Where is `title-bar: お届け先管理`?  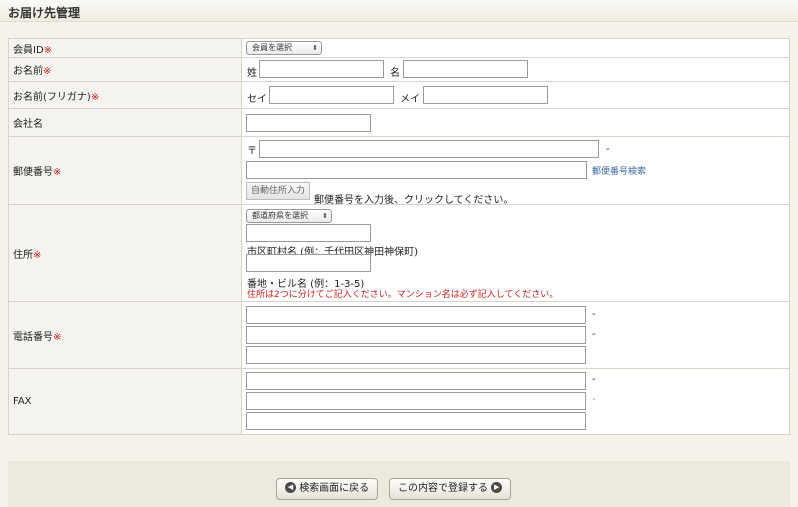
title-bar: お届け先管理 is located at coordinates (399, 11).